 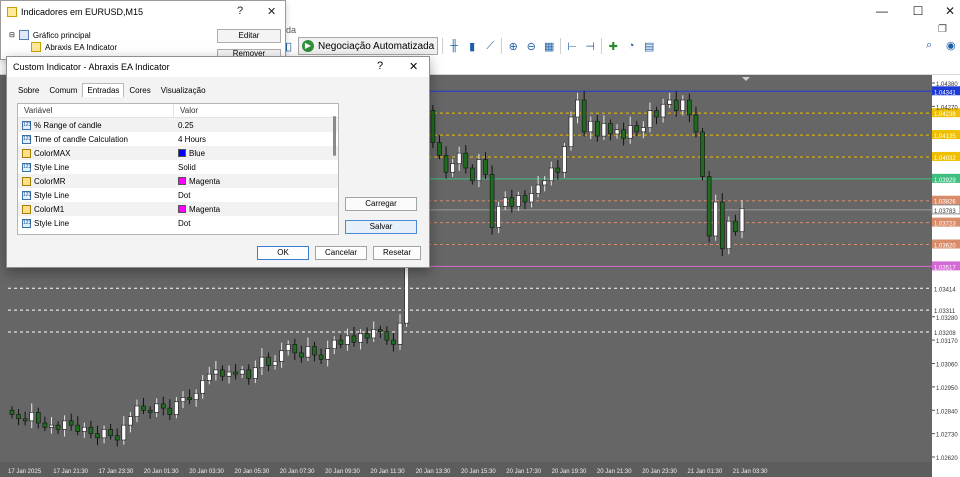 I want to click on restore-icon: ❐, so click(x=942, y=29).